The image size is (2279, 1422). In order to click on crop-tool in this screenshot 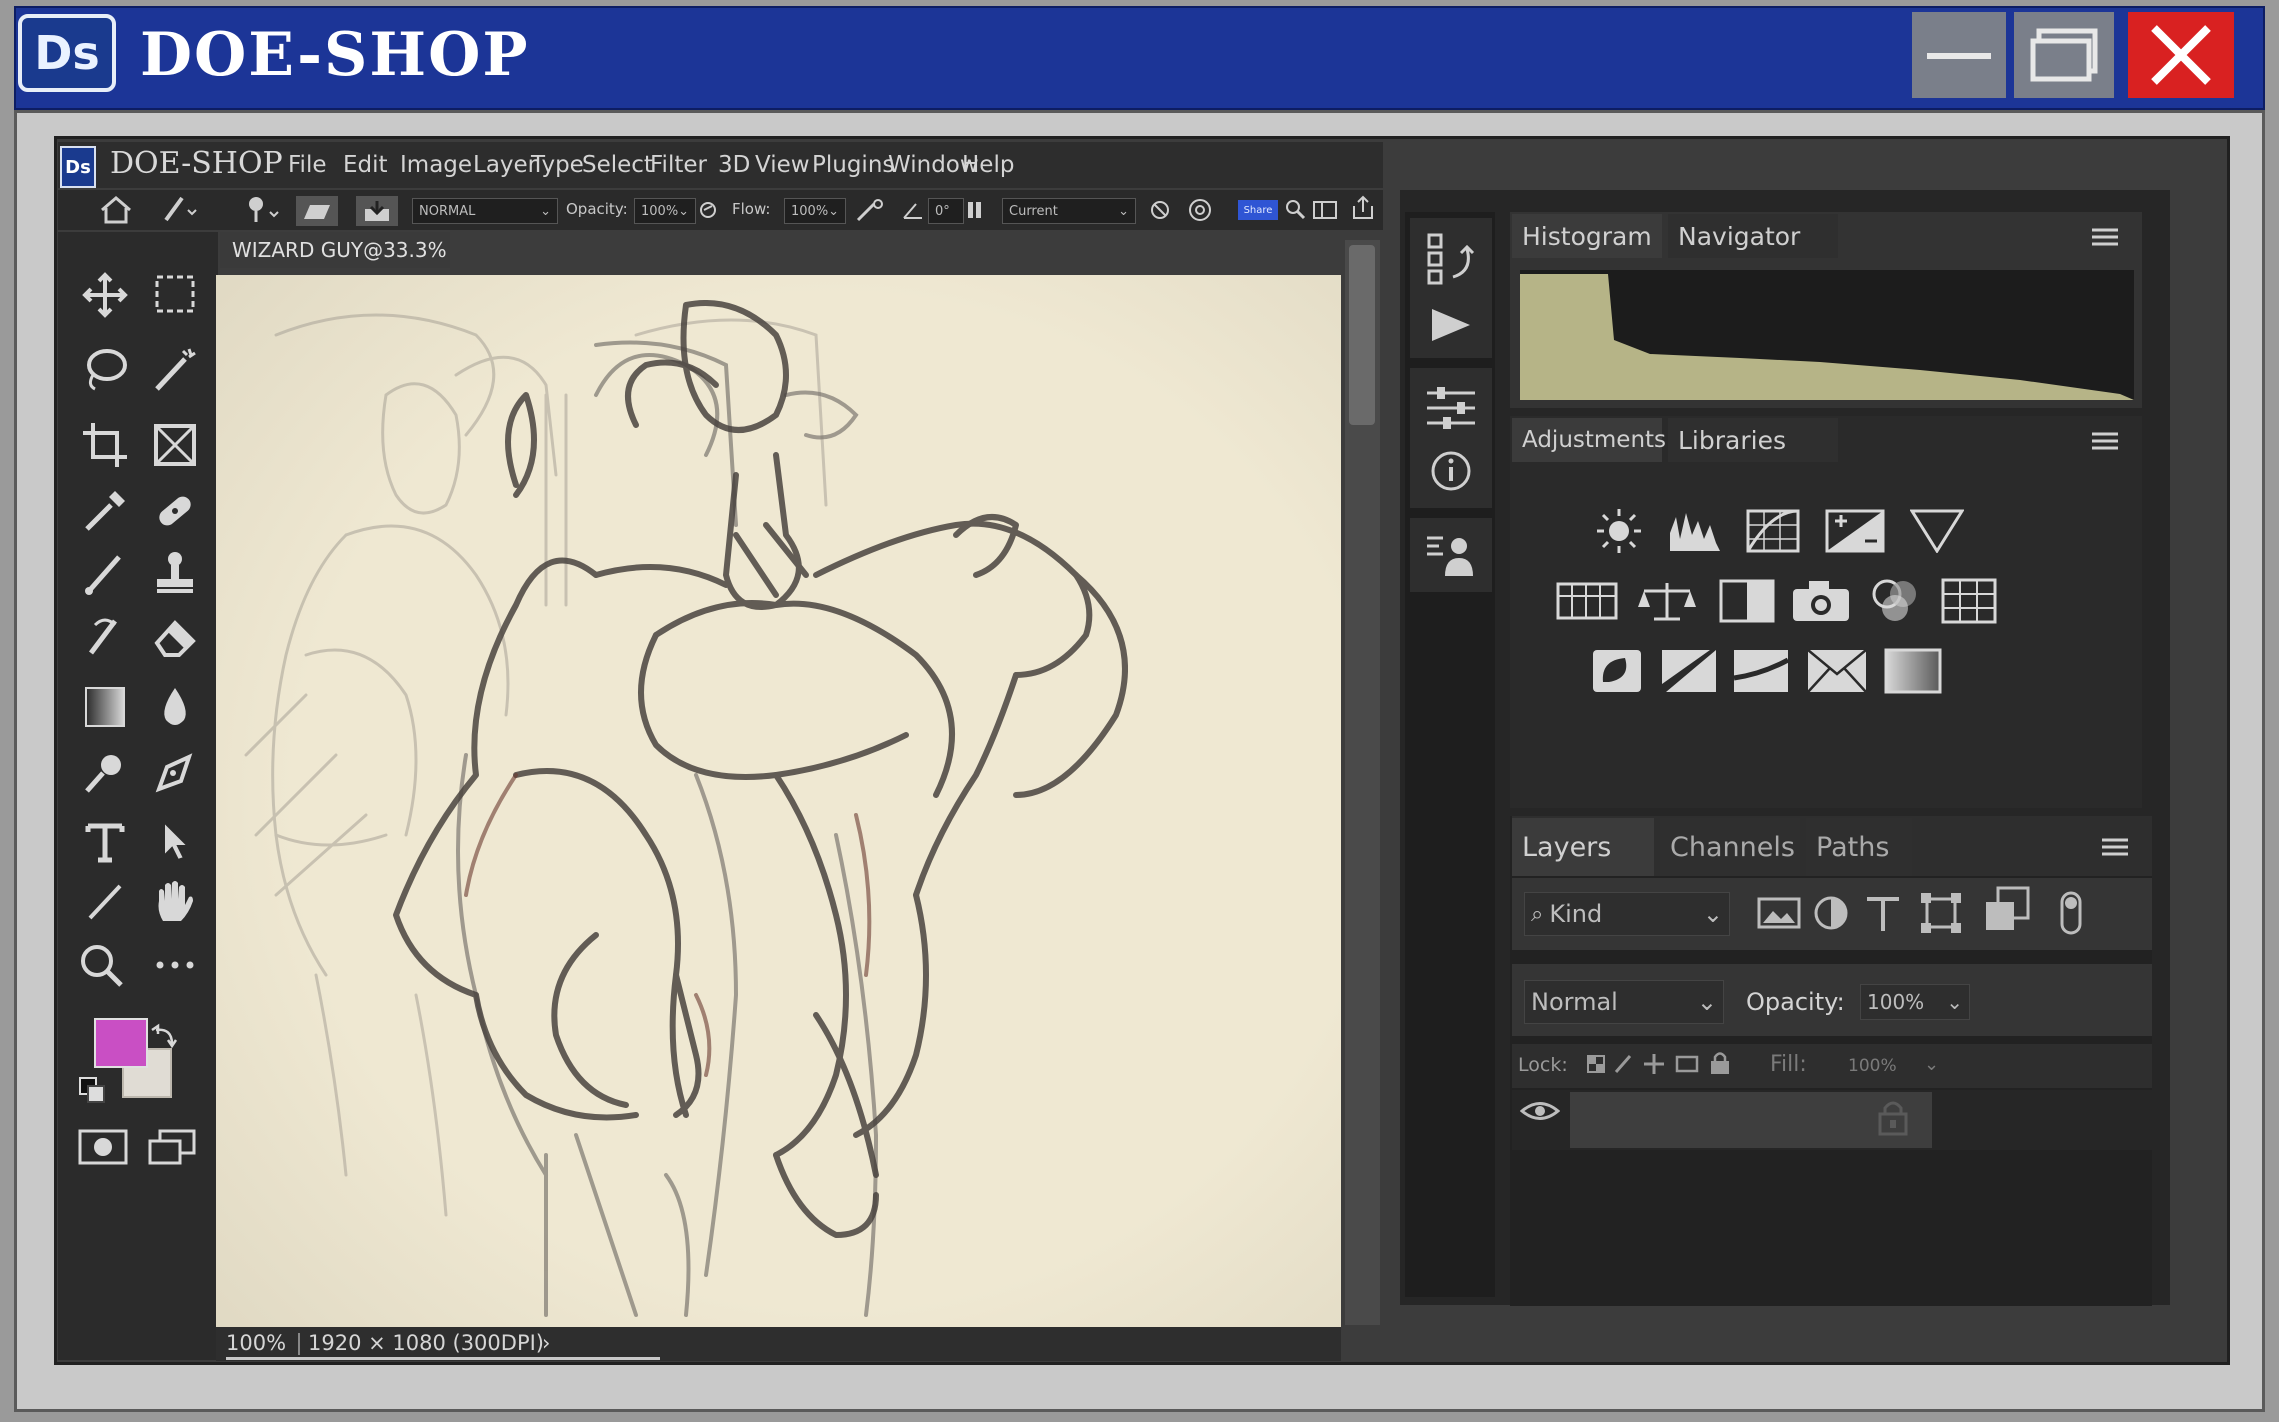, I will do `click(105, 445)`.